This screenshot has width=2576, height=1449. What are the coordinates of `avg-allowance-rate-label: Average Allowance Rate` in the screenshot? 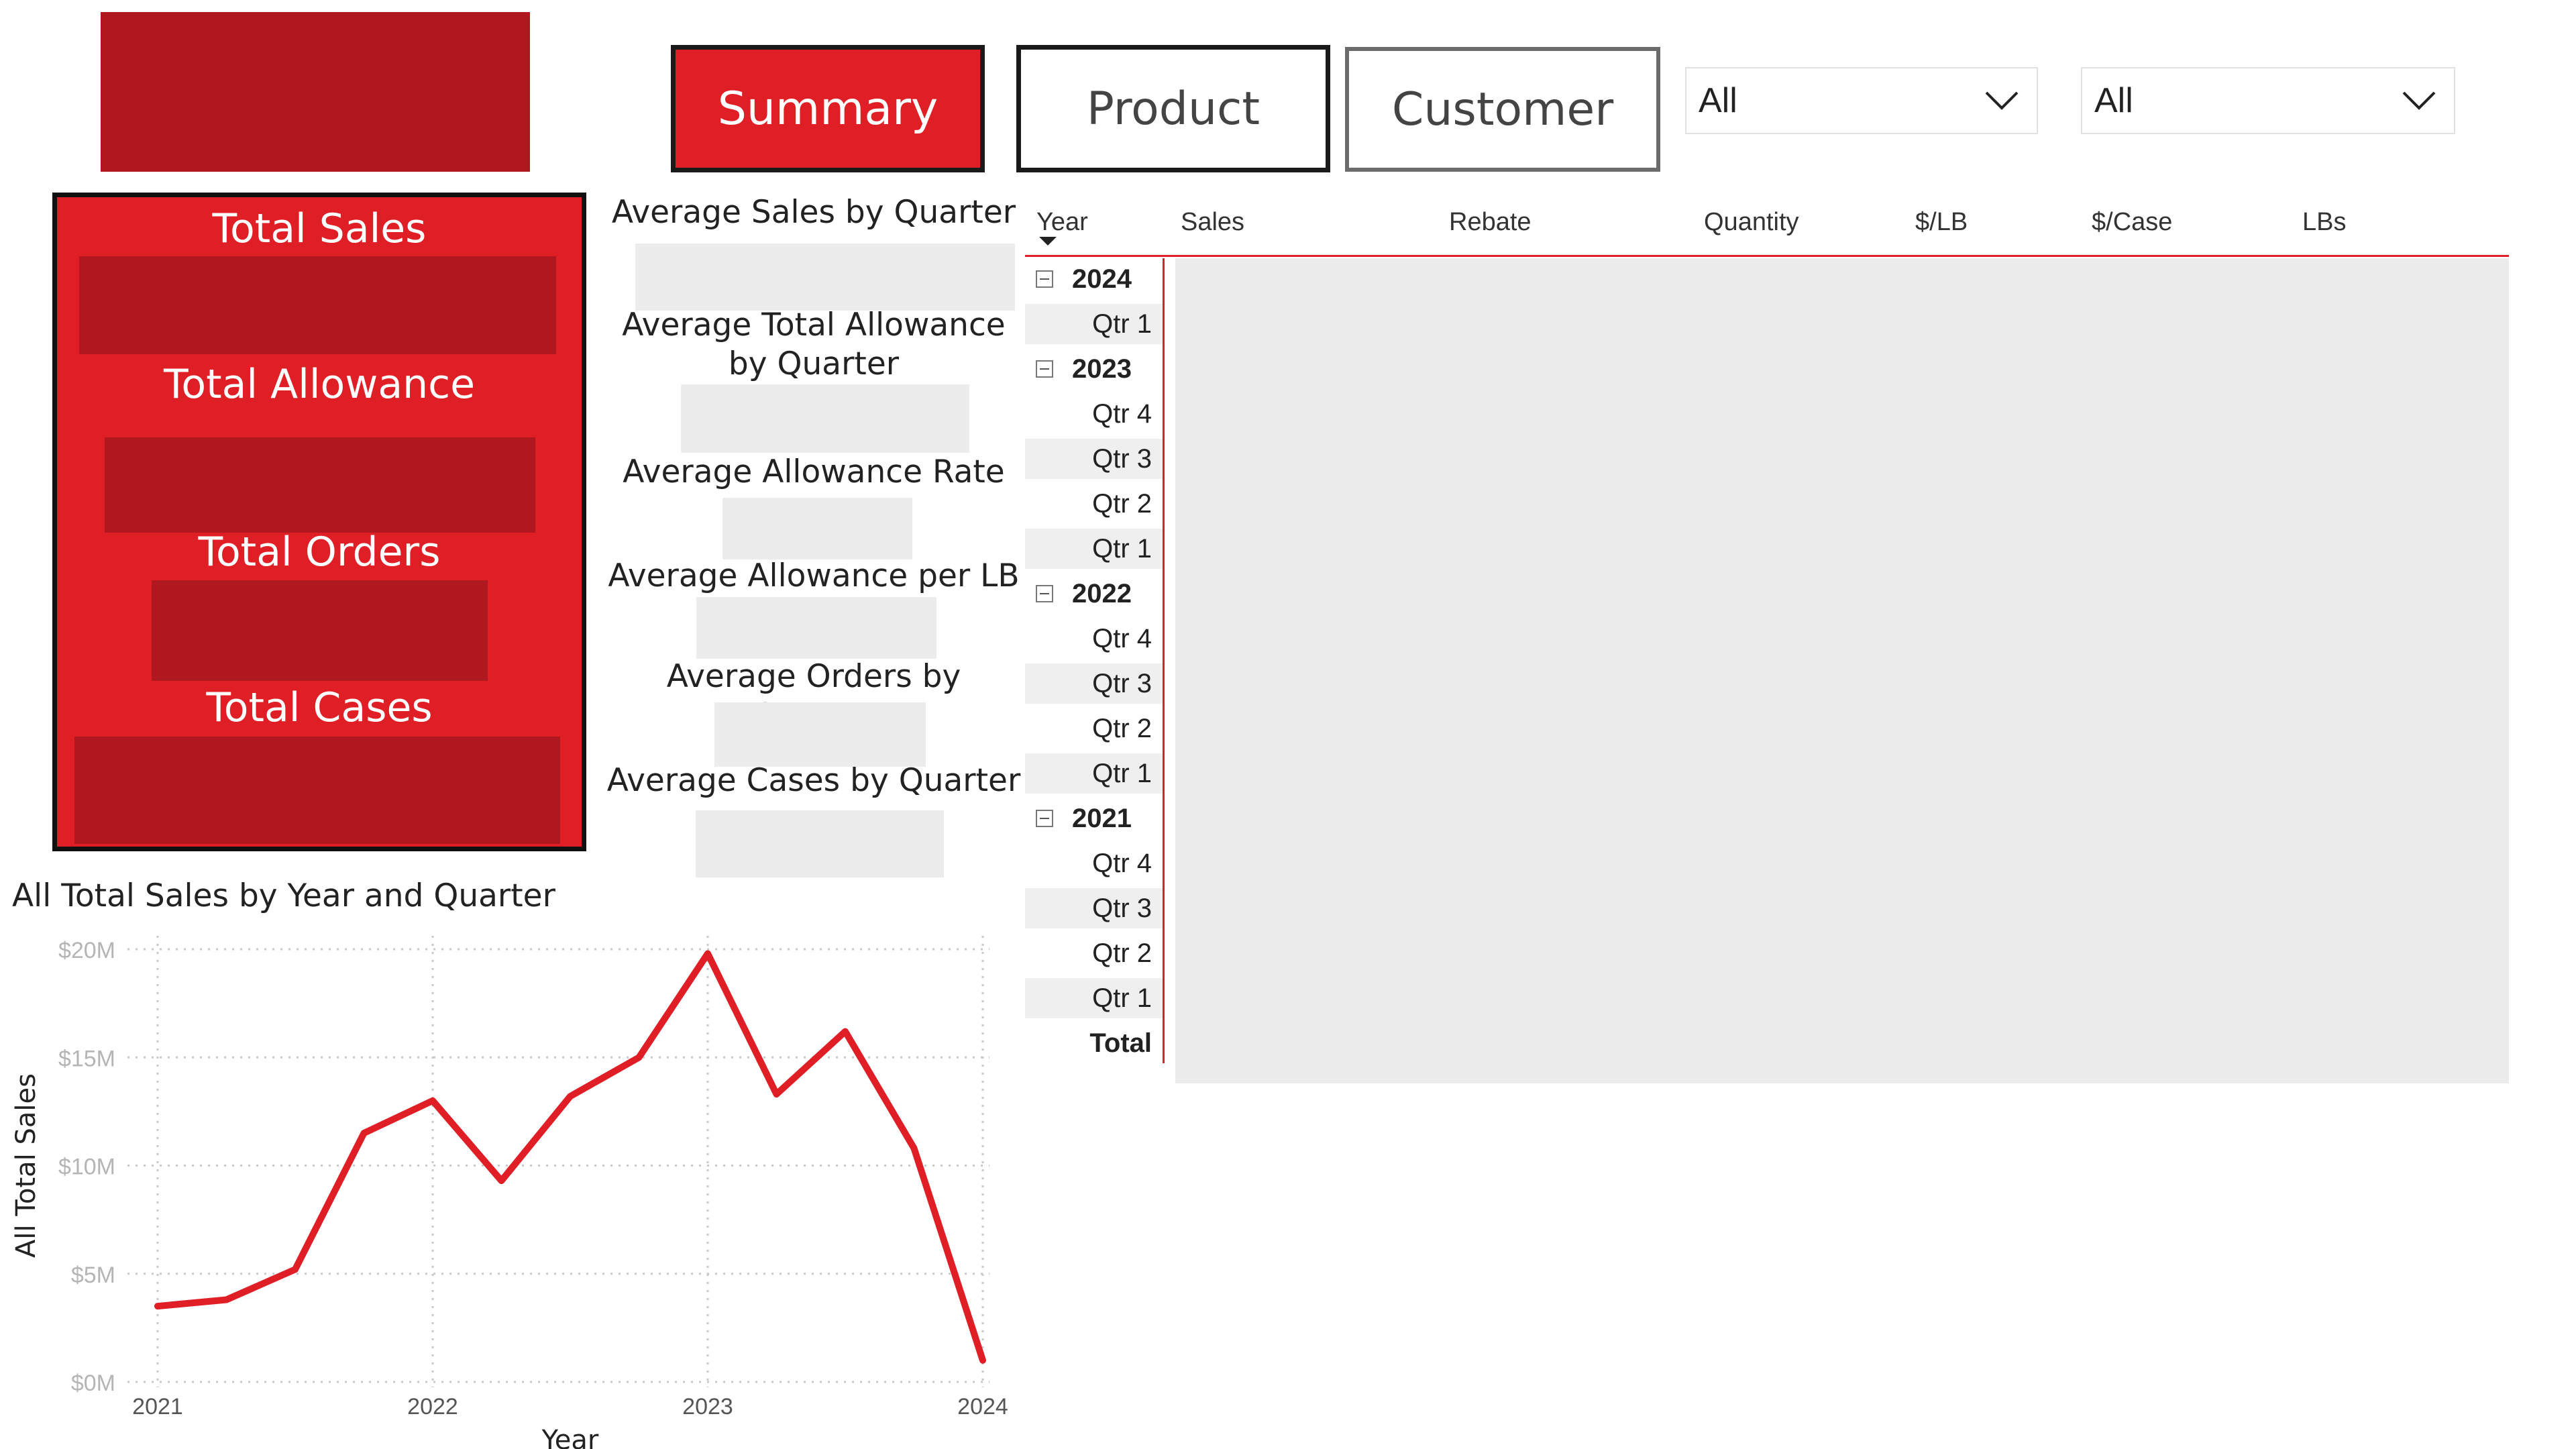 It's located at (814, 471).